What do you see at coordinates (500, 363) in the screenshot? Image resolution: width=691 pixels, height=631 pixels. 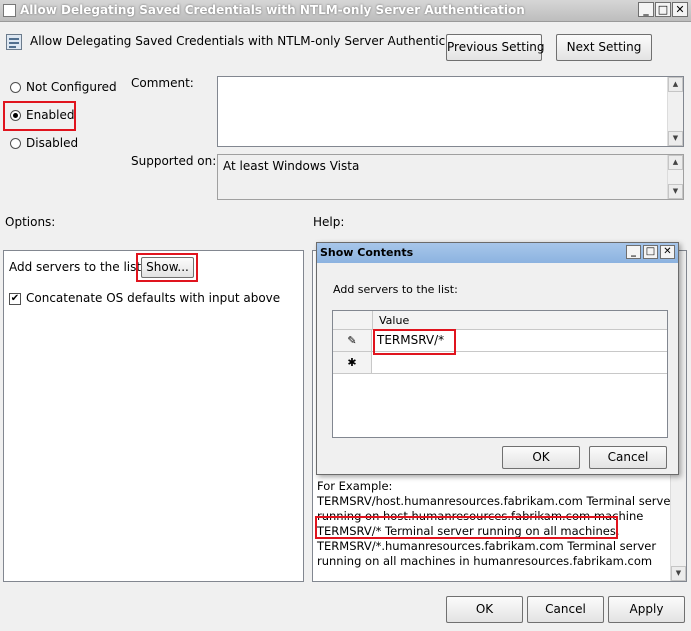 I see `grid-row: ✱` at bounding box center [500, 363].